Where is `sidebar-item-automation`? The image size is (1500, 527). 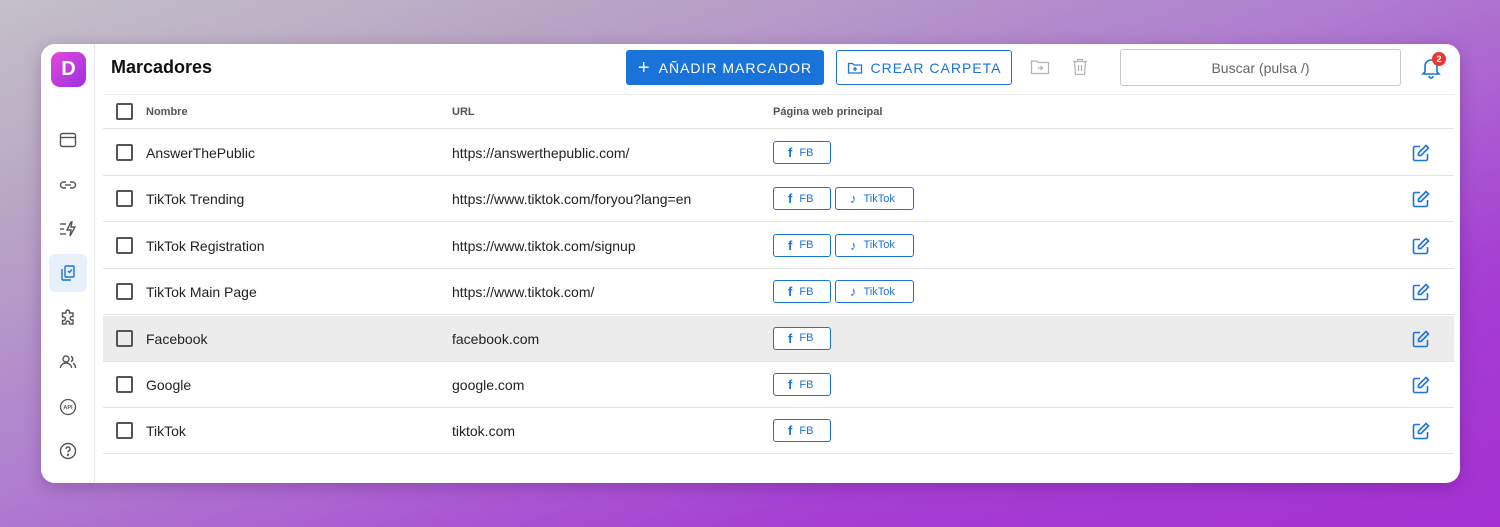 sidebar-item-automation is located at coordinates (68, 229).